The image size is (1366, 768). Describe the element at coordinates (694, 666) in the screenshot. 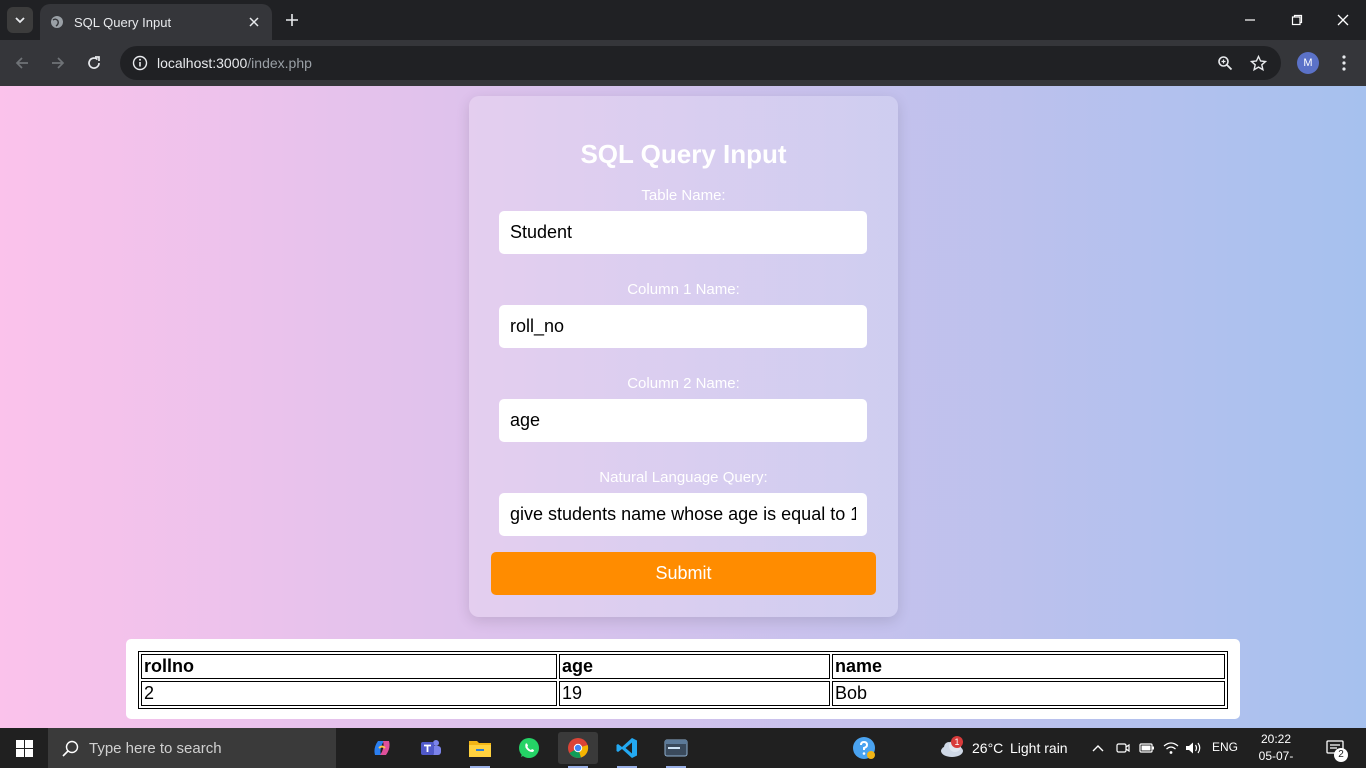

I see `result-header-cell: age` at that location.